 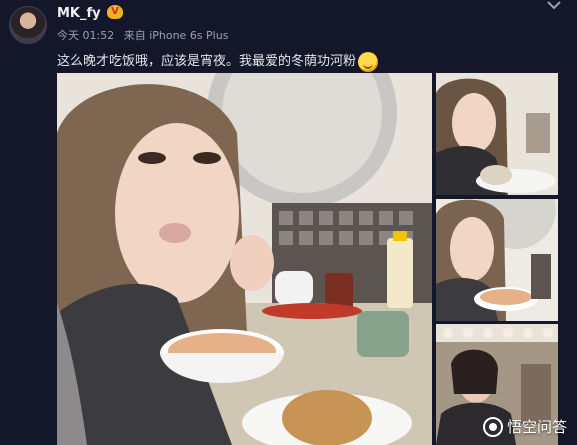 I want to click on post-source: 来自 iPhone 6s Plus, so click(x=176, y=35).